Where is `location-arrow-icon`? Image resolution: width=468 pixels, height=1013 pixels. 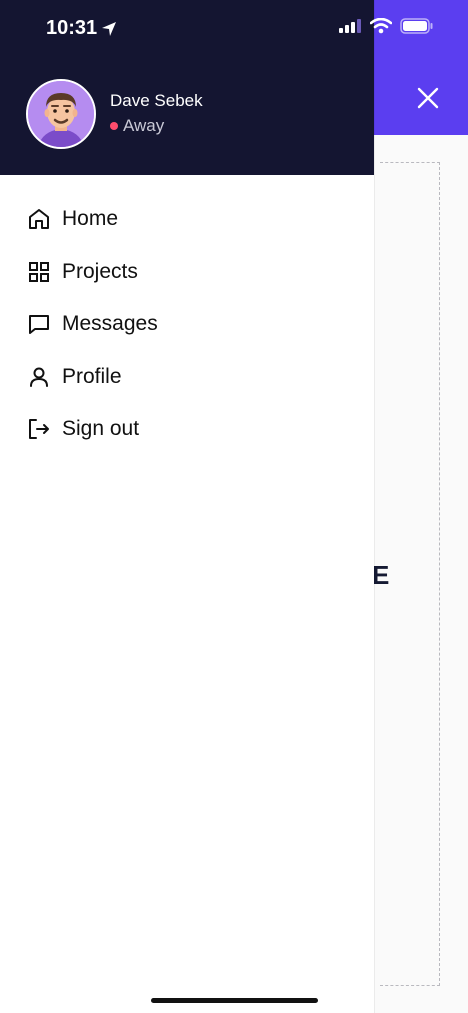 location-arrow-icon is located at coordinates (109, 28).